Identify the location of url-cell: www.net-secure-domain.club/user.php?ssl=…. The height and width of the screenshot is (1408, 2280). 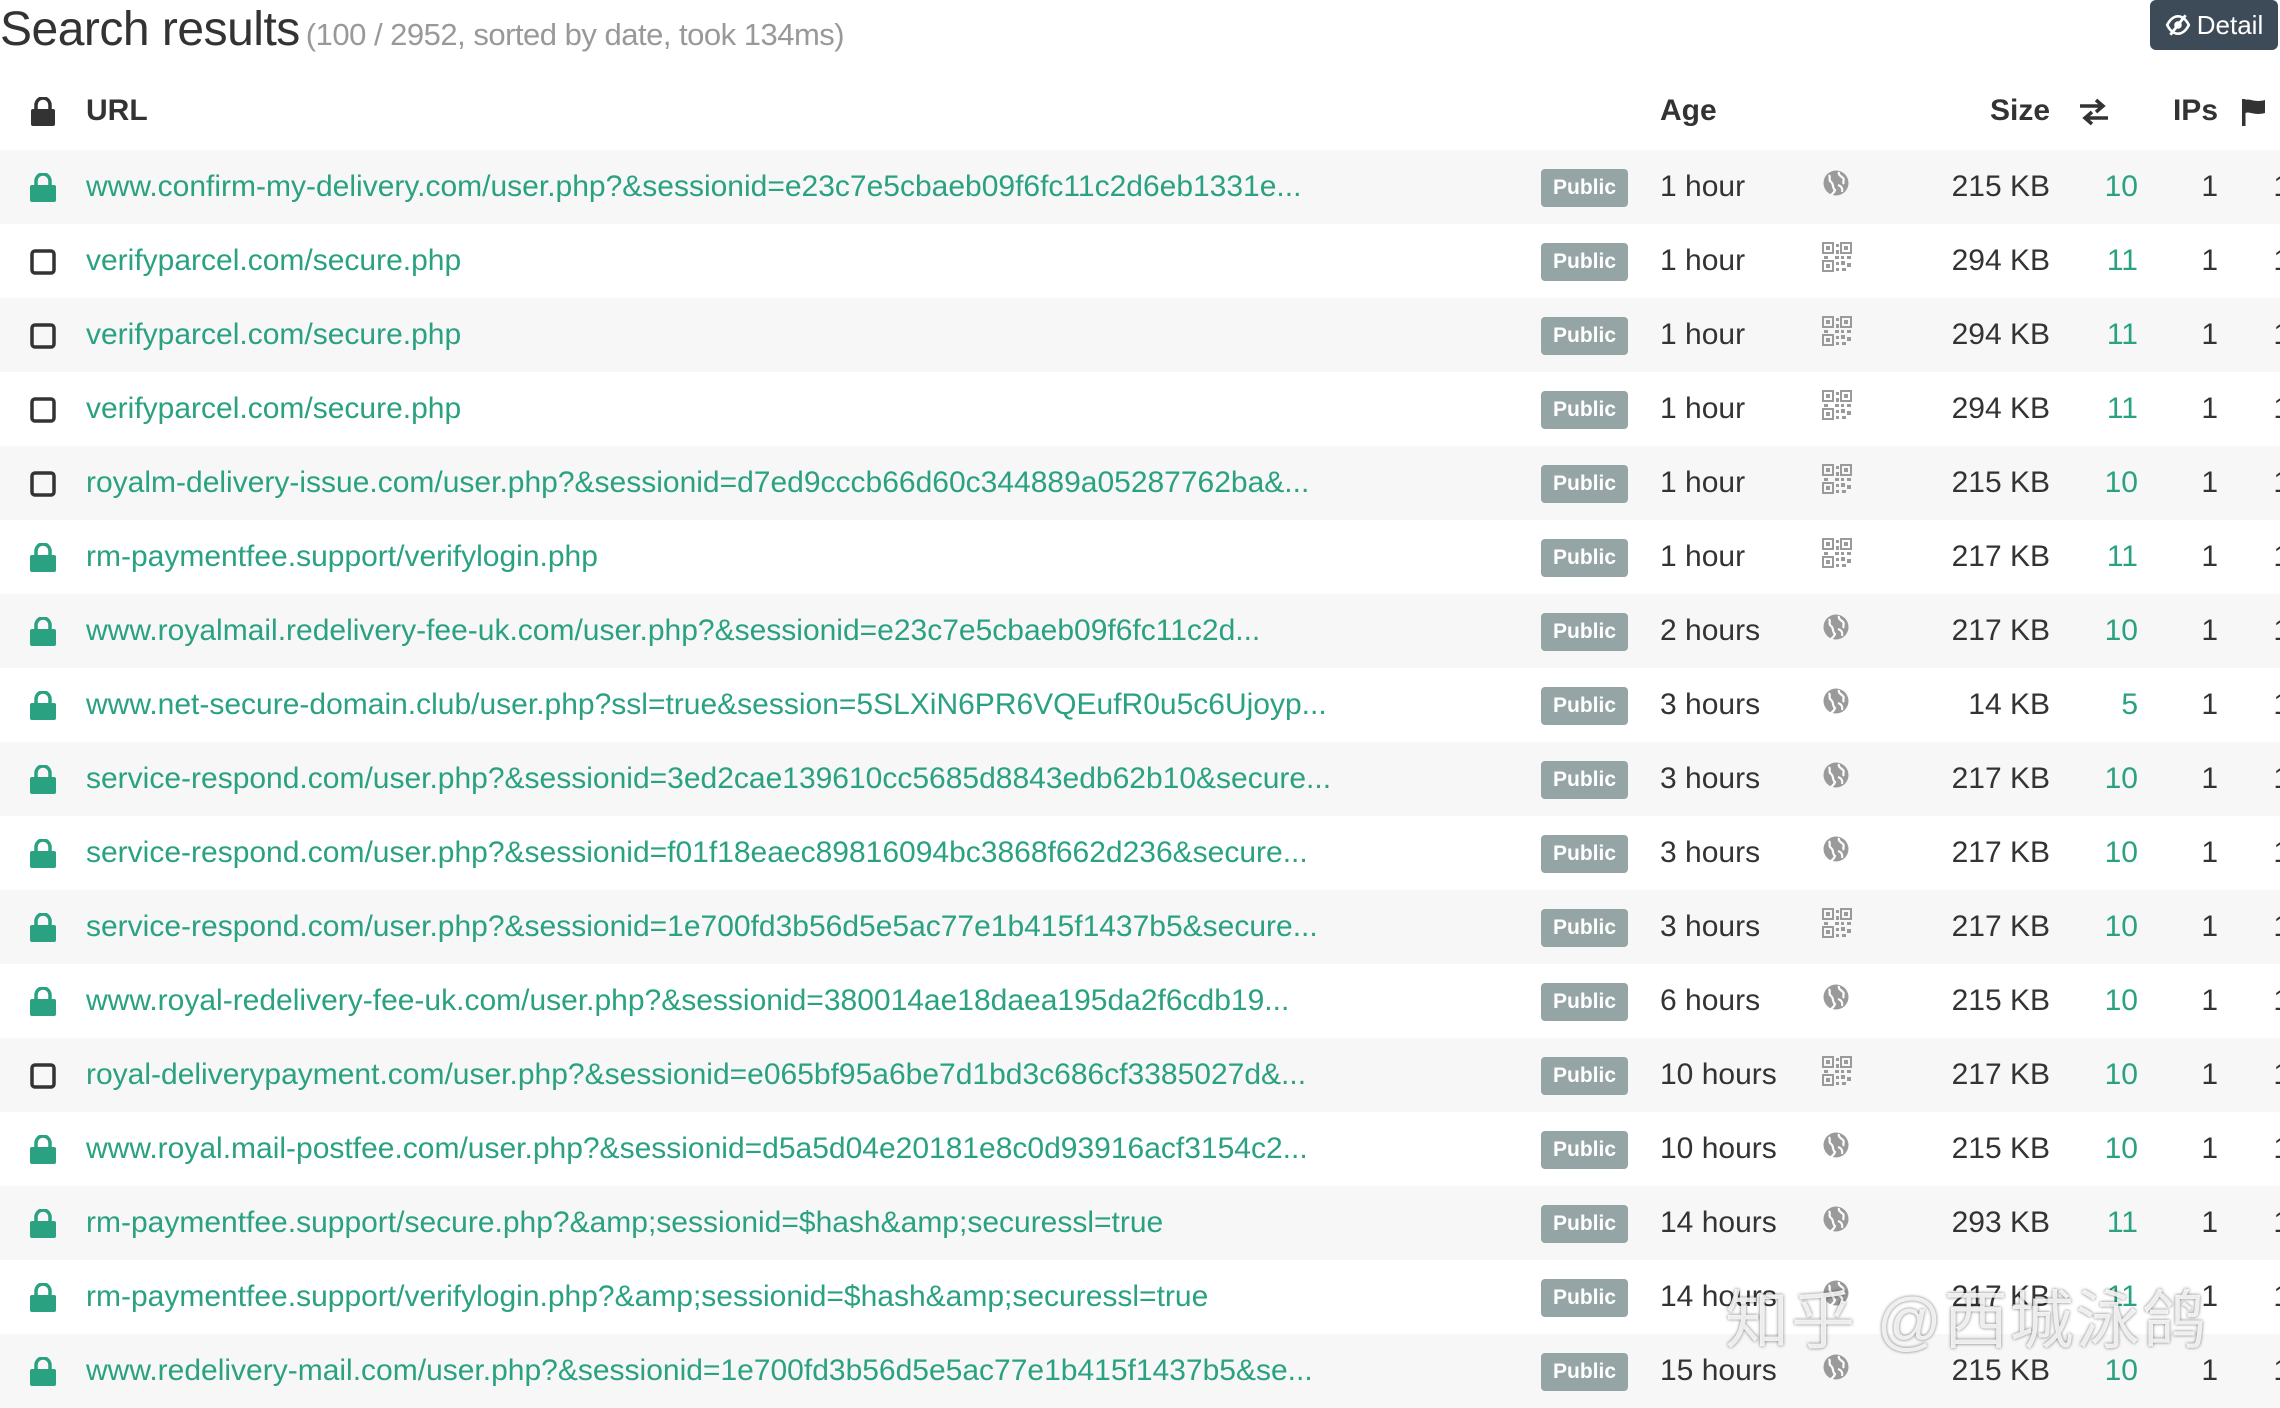
(792, 705).